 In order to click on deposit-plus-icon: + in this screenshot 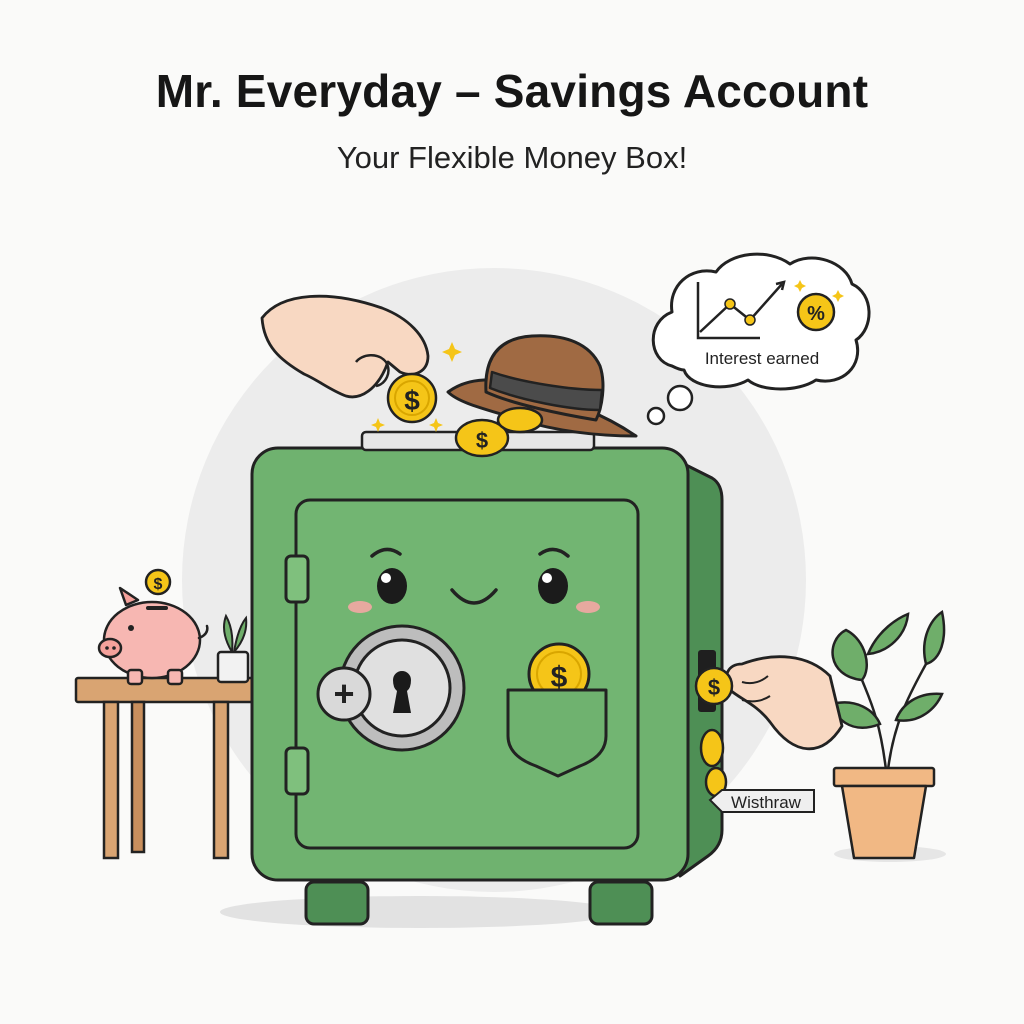, I will do `click(344, 694)`.